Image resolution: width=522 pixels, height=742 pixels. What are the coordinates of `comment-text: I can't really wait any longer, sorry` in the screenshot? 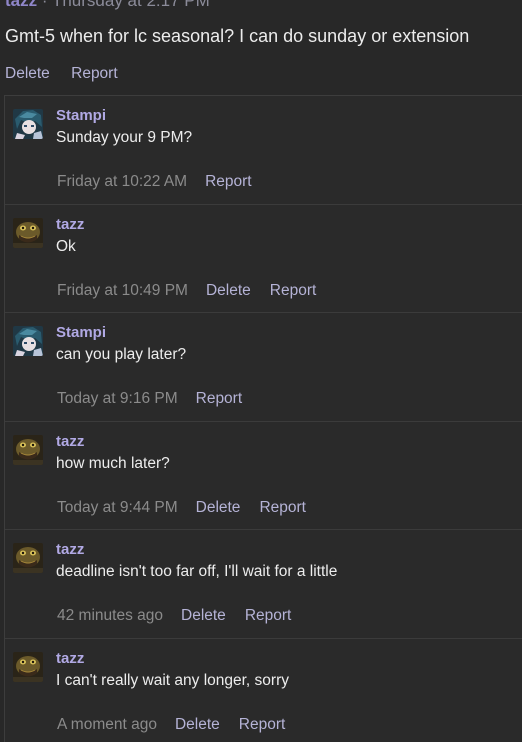 It's located at (172, 680).